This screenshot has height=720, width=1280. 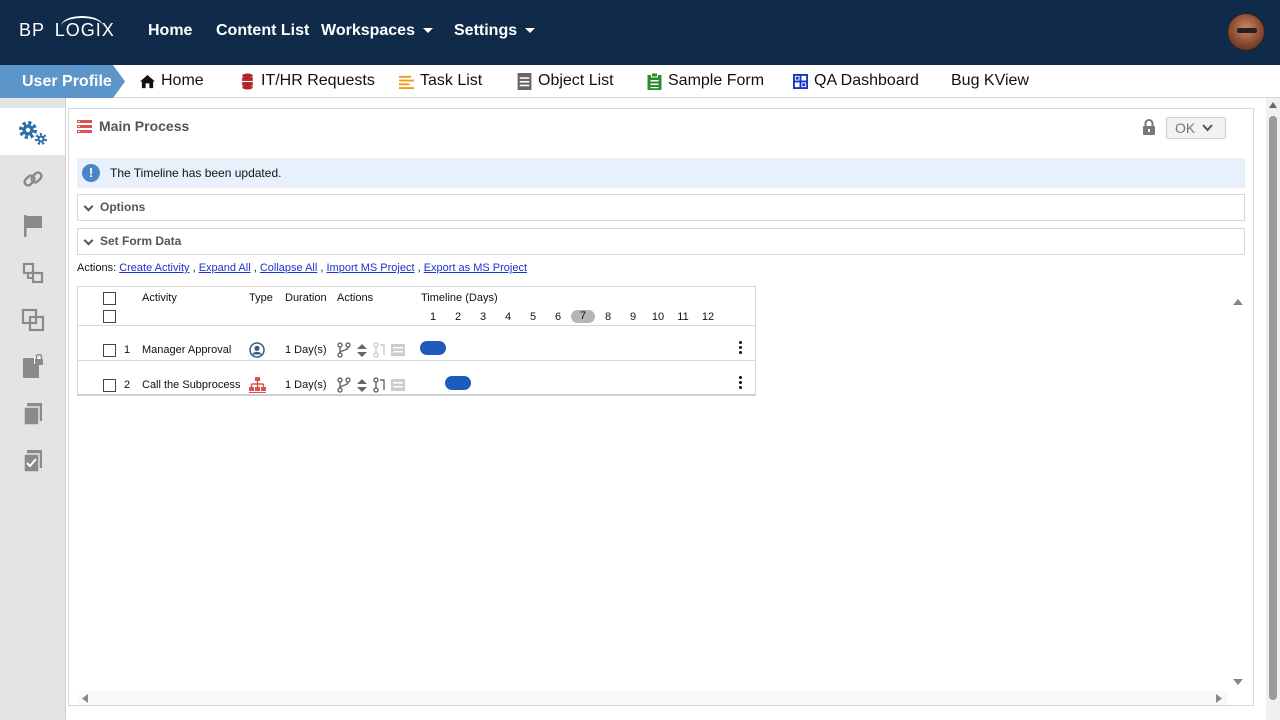 What do you see at coordinates (67, 28) in the screenshot?
I see `bp-logix-logo: BP LOGIX` at bounding box center [67, 28].